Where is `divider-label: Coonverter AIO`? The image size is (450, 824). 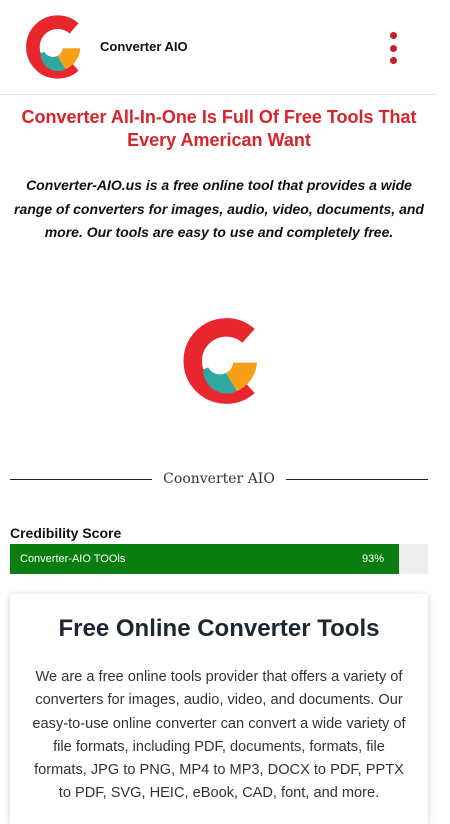 divider-label: Coonverter AIO is located at coordinates (219, 479).